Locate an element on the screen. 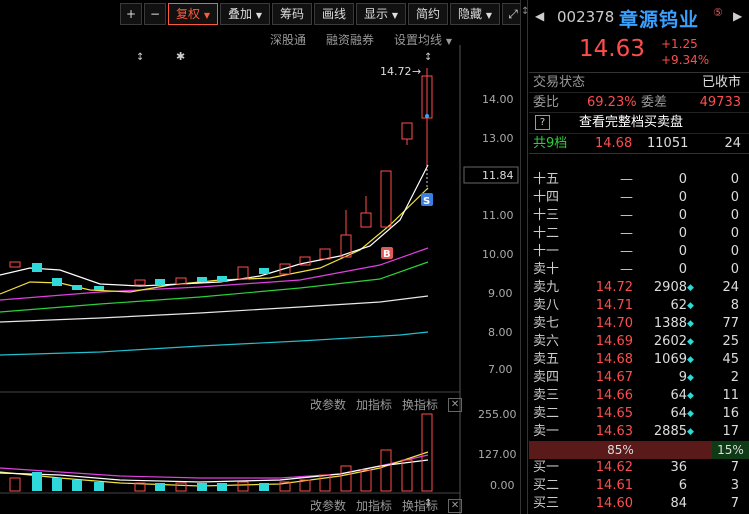 The image size is (749, 514). ask-row: 卖三 14.66 64 ◆ 11 is located at coordinates (639, 396).